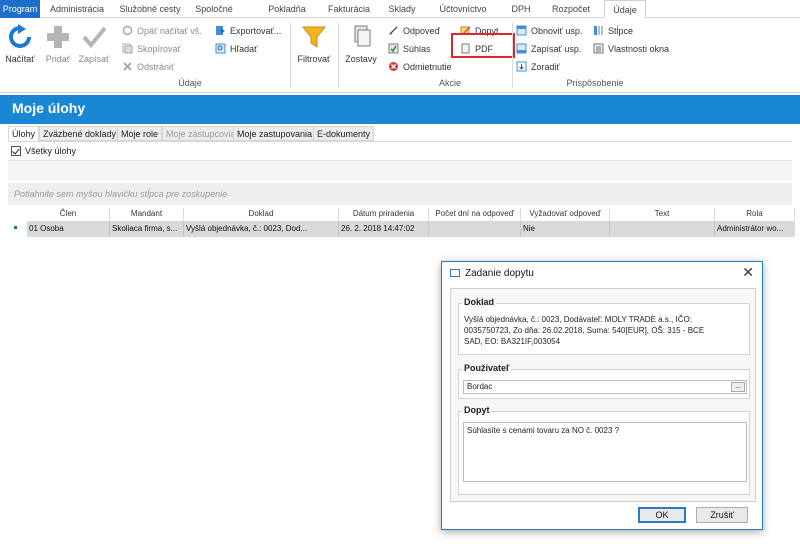 This screenshot has width=800, height=551. Describe the element at coordinates (127, 48) in the screenshot. I see `copy-icon` at that location.